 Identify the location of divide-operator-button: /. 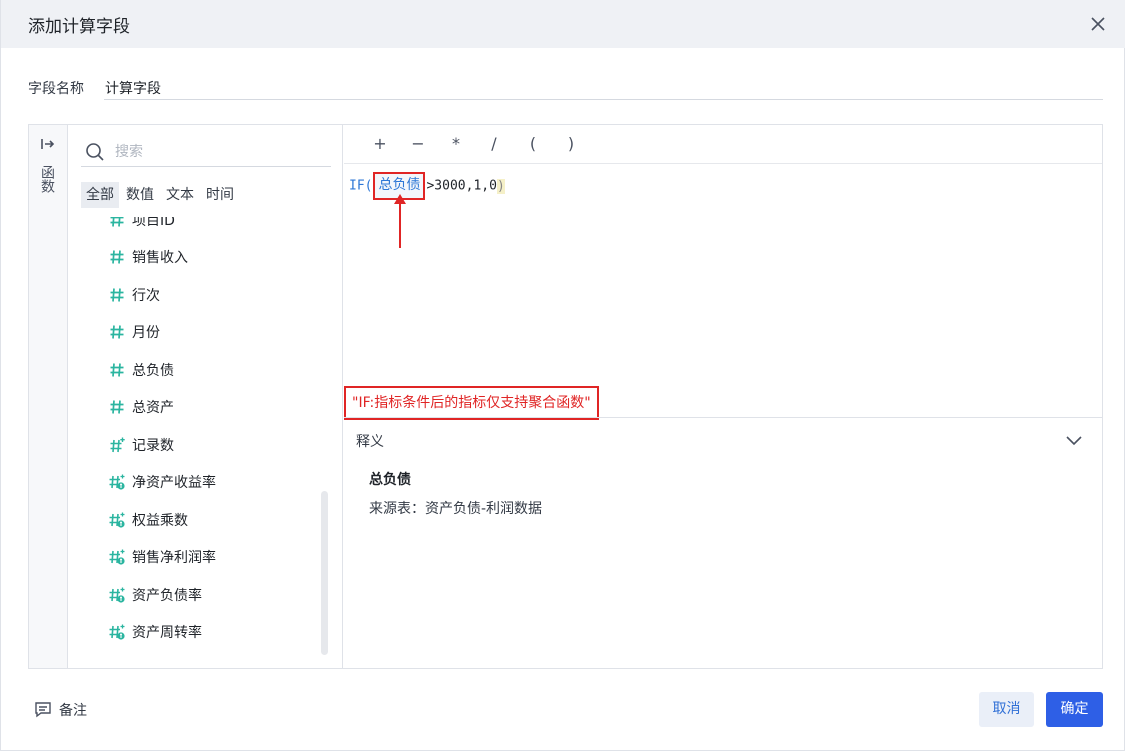
(494, 144).